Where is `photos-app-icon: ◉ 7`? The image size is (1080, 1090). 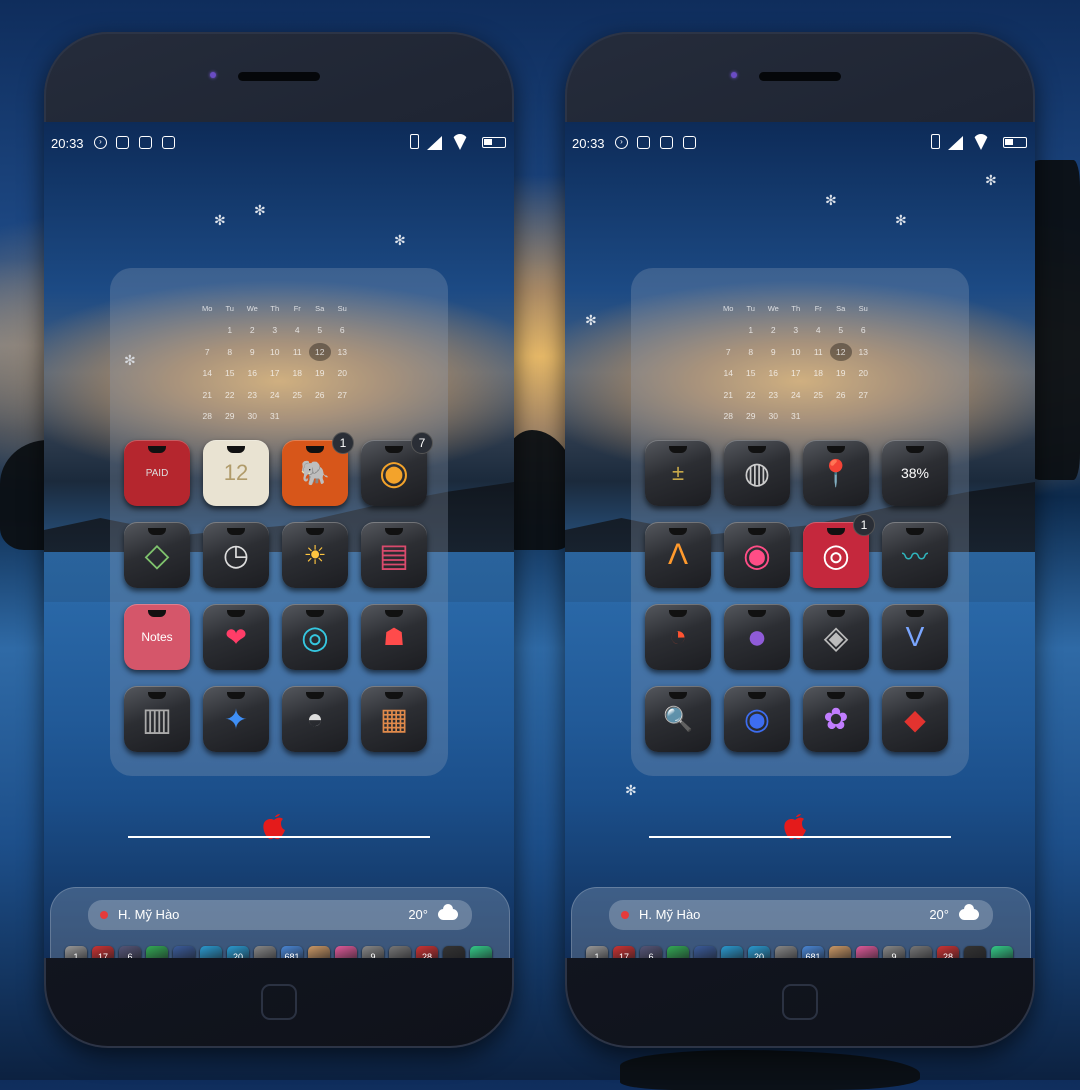 photos-app-icon: ◉ 7 is located at coordinates (397, 469).